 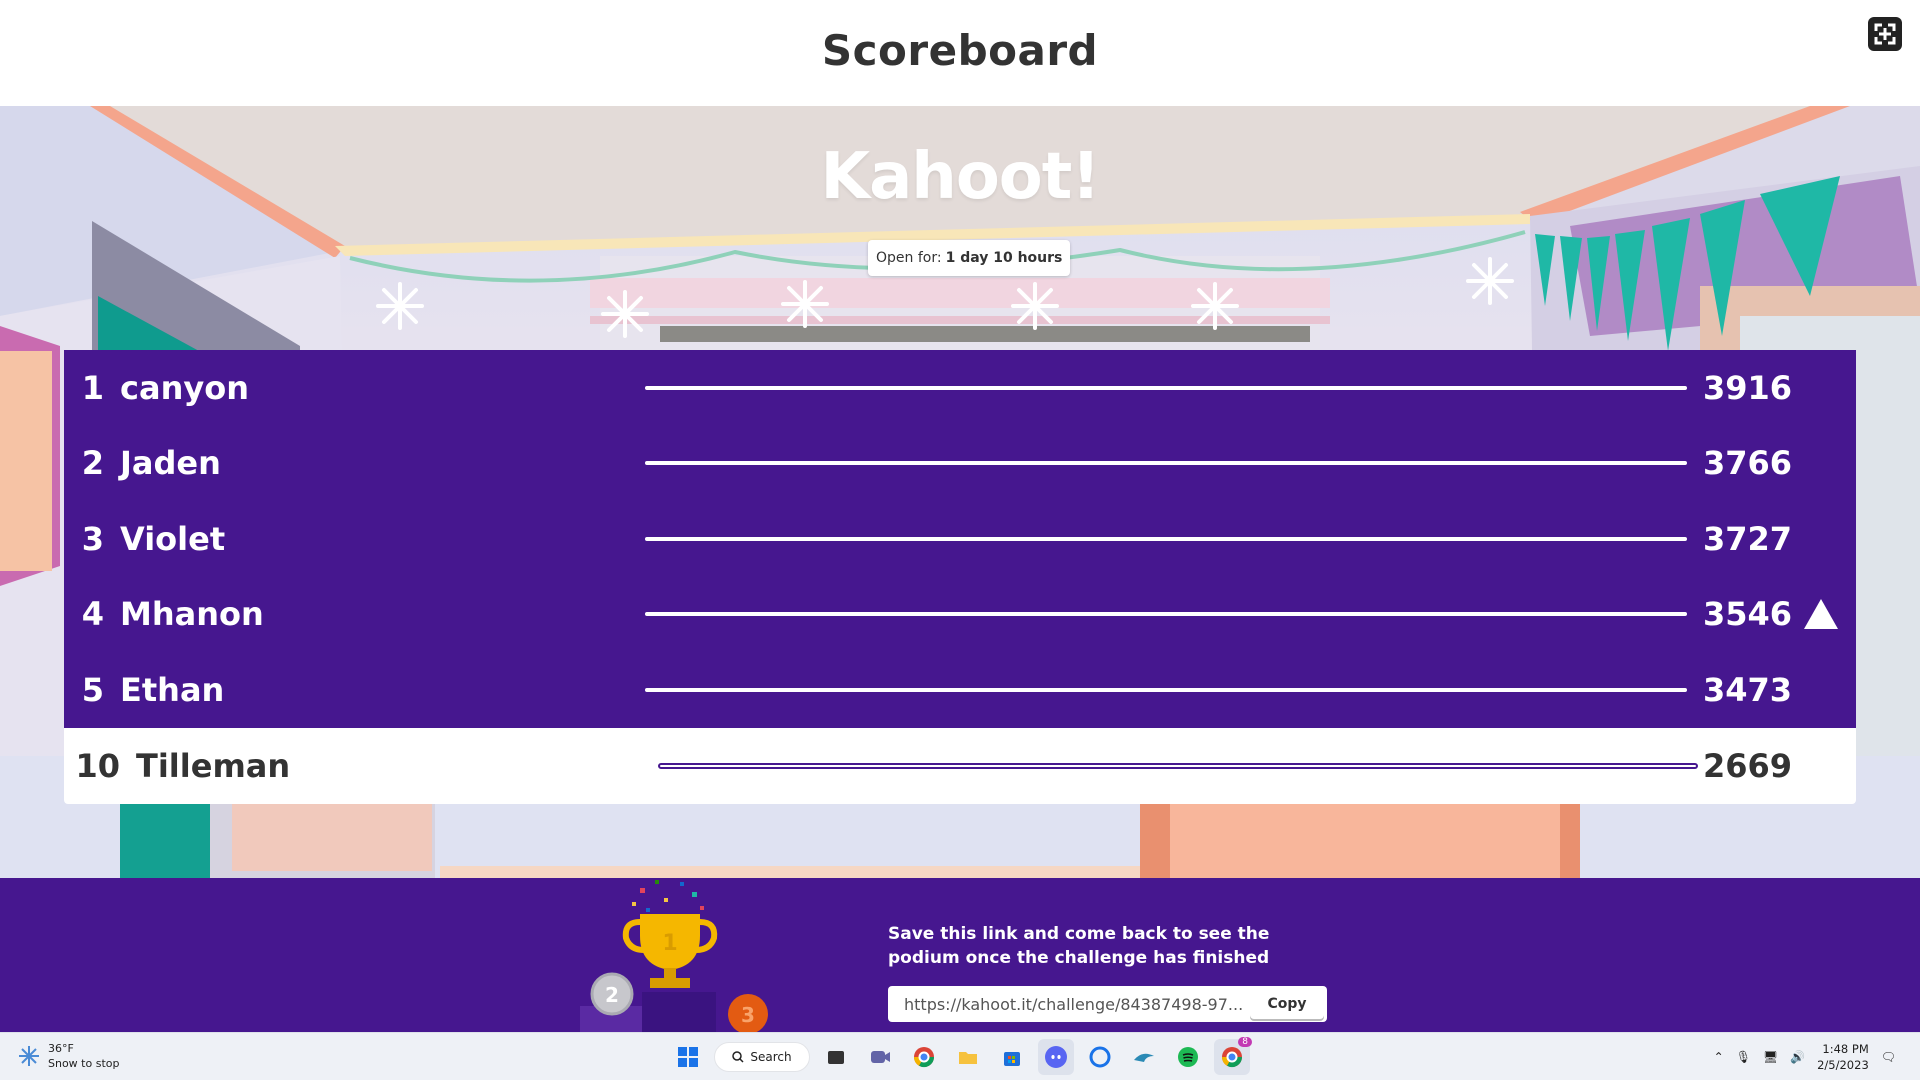 What do you see at coordinates (1233, 1056) in the screenshot?
I see `chrome-profile-icon: 8` at bounding box center [1233, 1056].